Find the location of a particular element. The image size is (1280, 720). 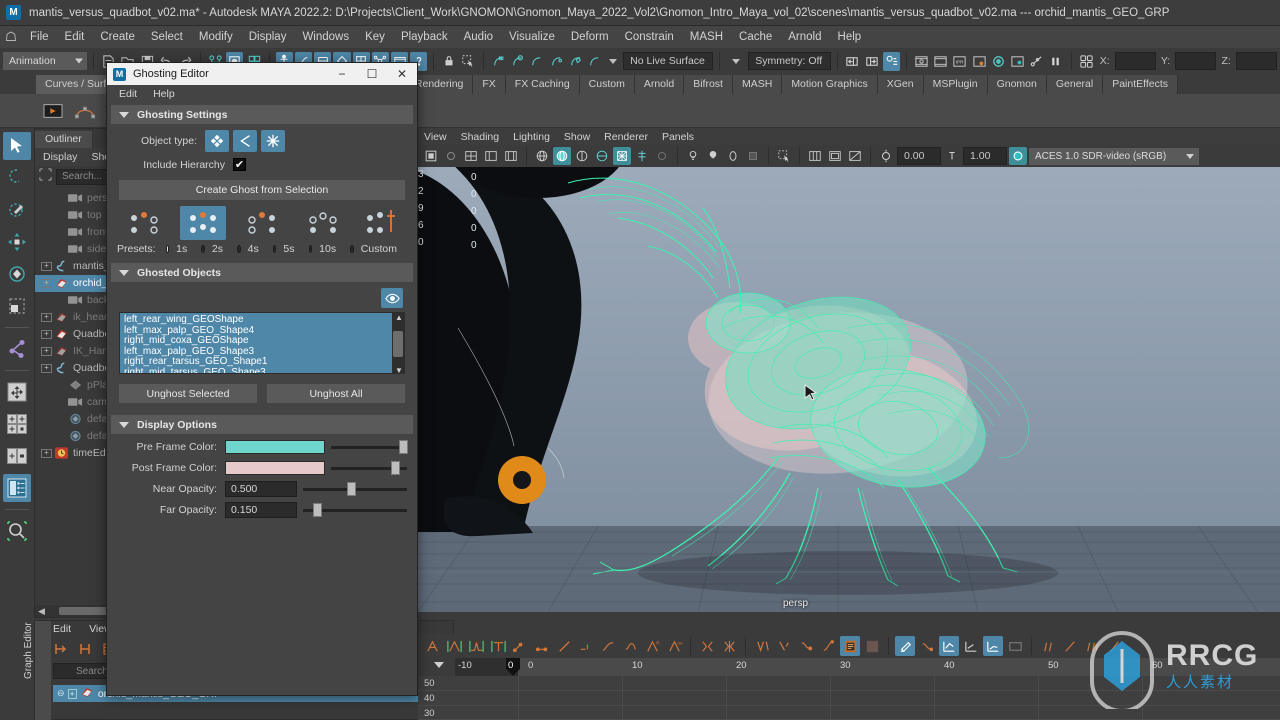

preset-radio-1s is located at coordinates (167, 249).